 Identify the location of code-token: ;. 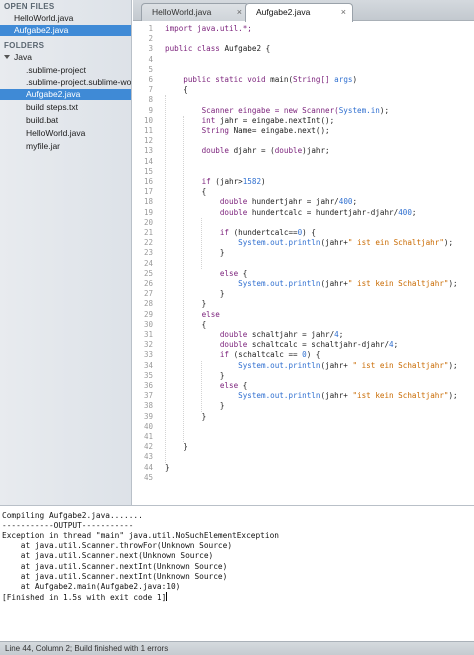
(355, 202).